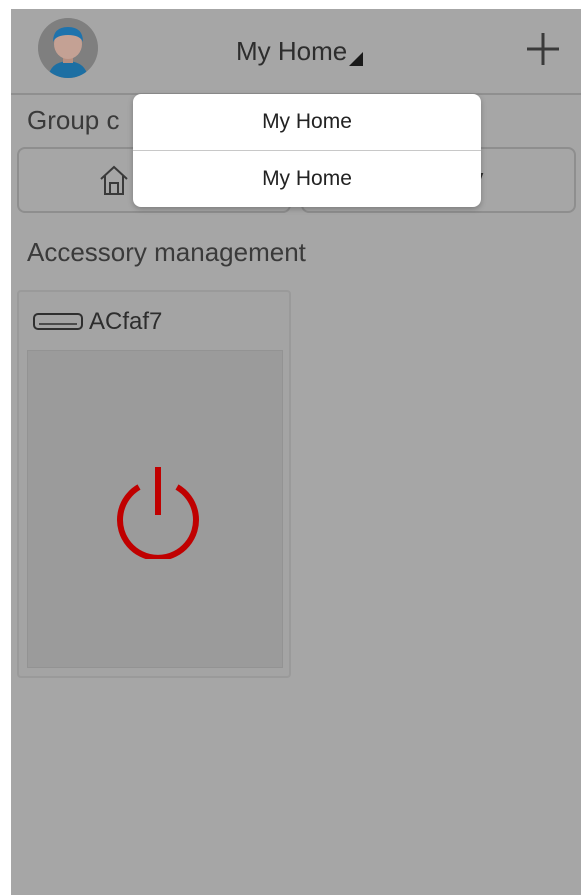  I want to click on home-selector: My Home, so click(300, 51).